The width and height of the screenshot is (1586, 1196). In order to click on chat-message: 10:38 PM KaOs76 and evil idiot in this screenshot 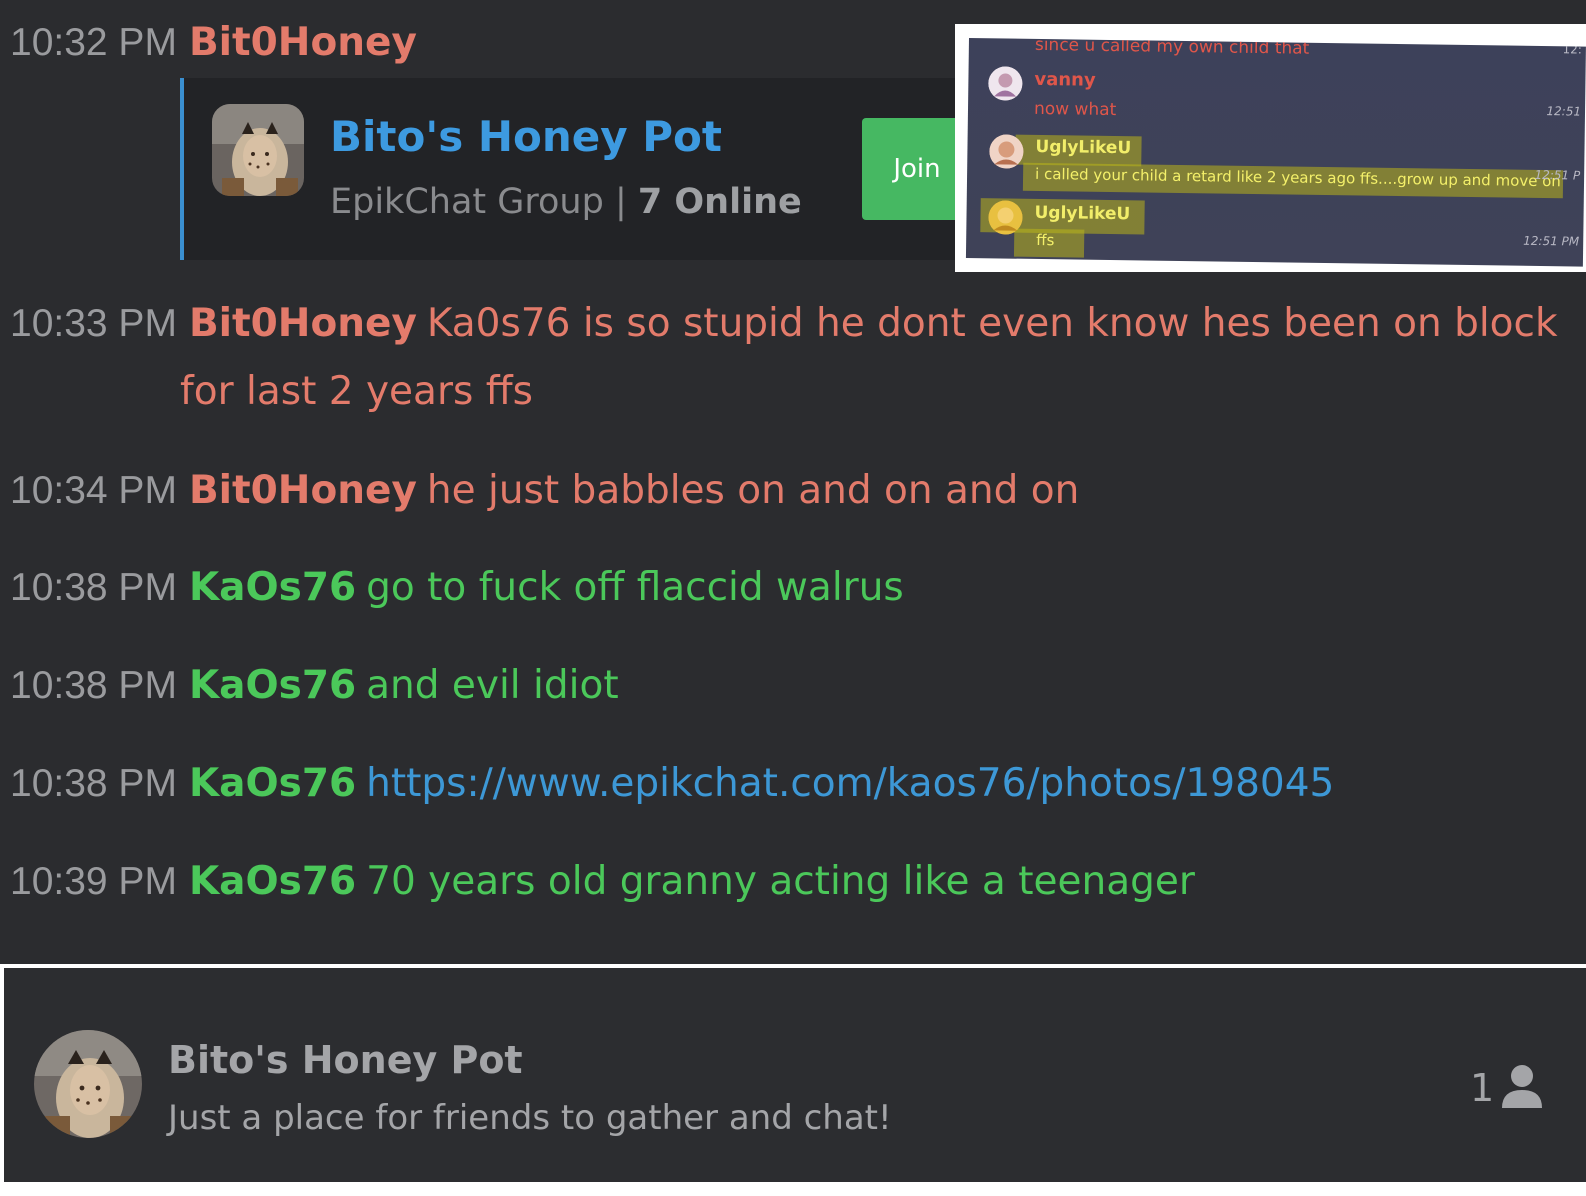, I will do `click(788, 686)`.